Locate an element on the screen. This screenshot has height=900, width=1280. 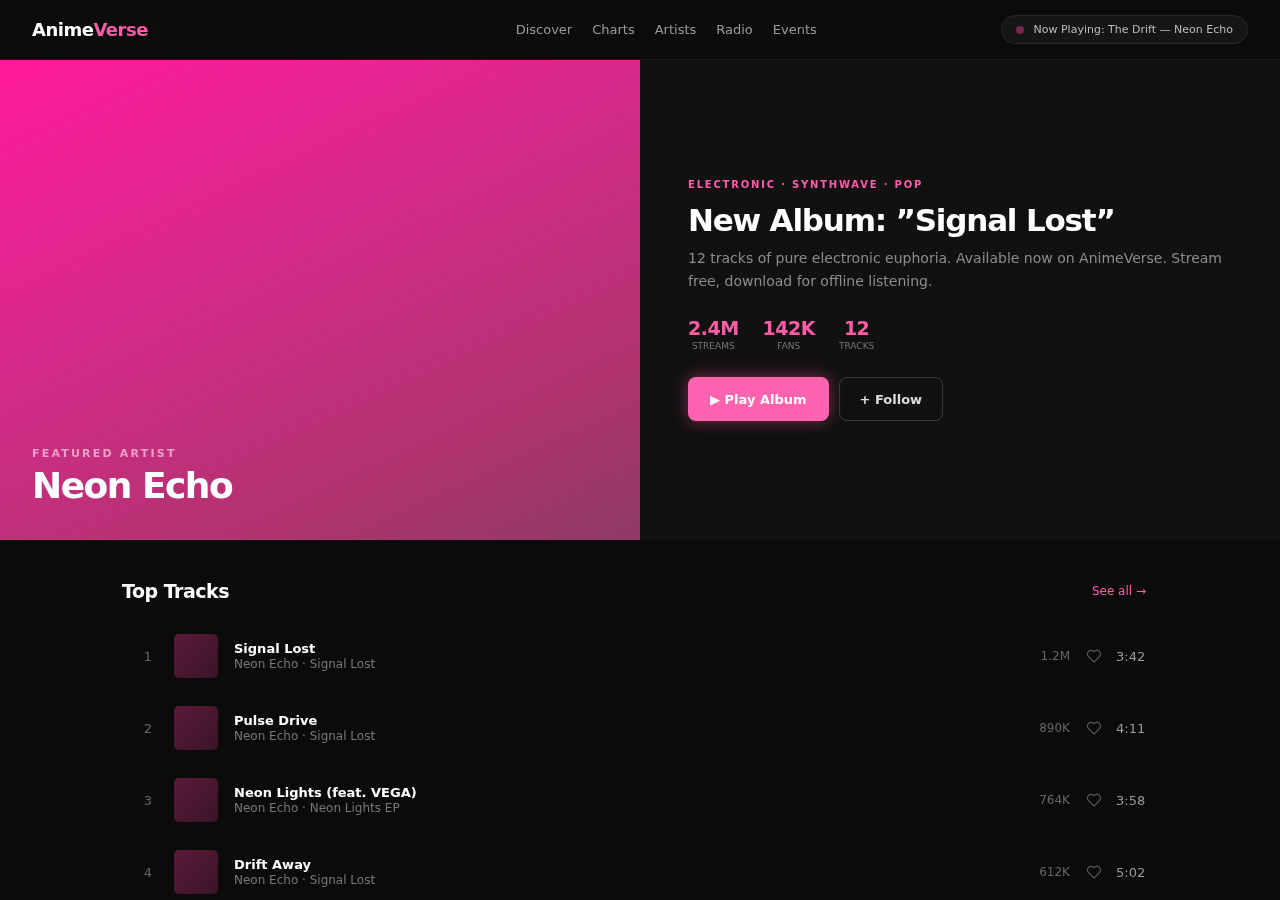
track-duration: 5:02 is located at coordinates (1131, 872).